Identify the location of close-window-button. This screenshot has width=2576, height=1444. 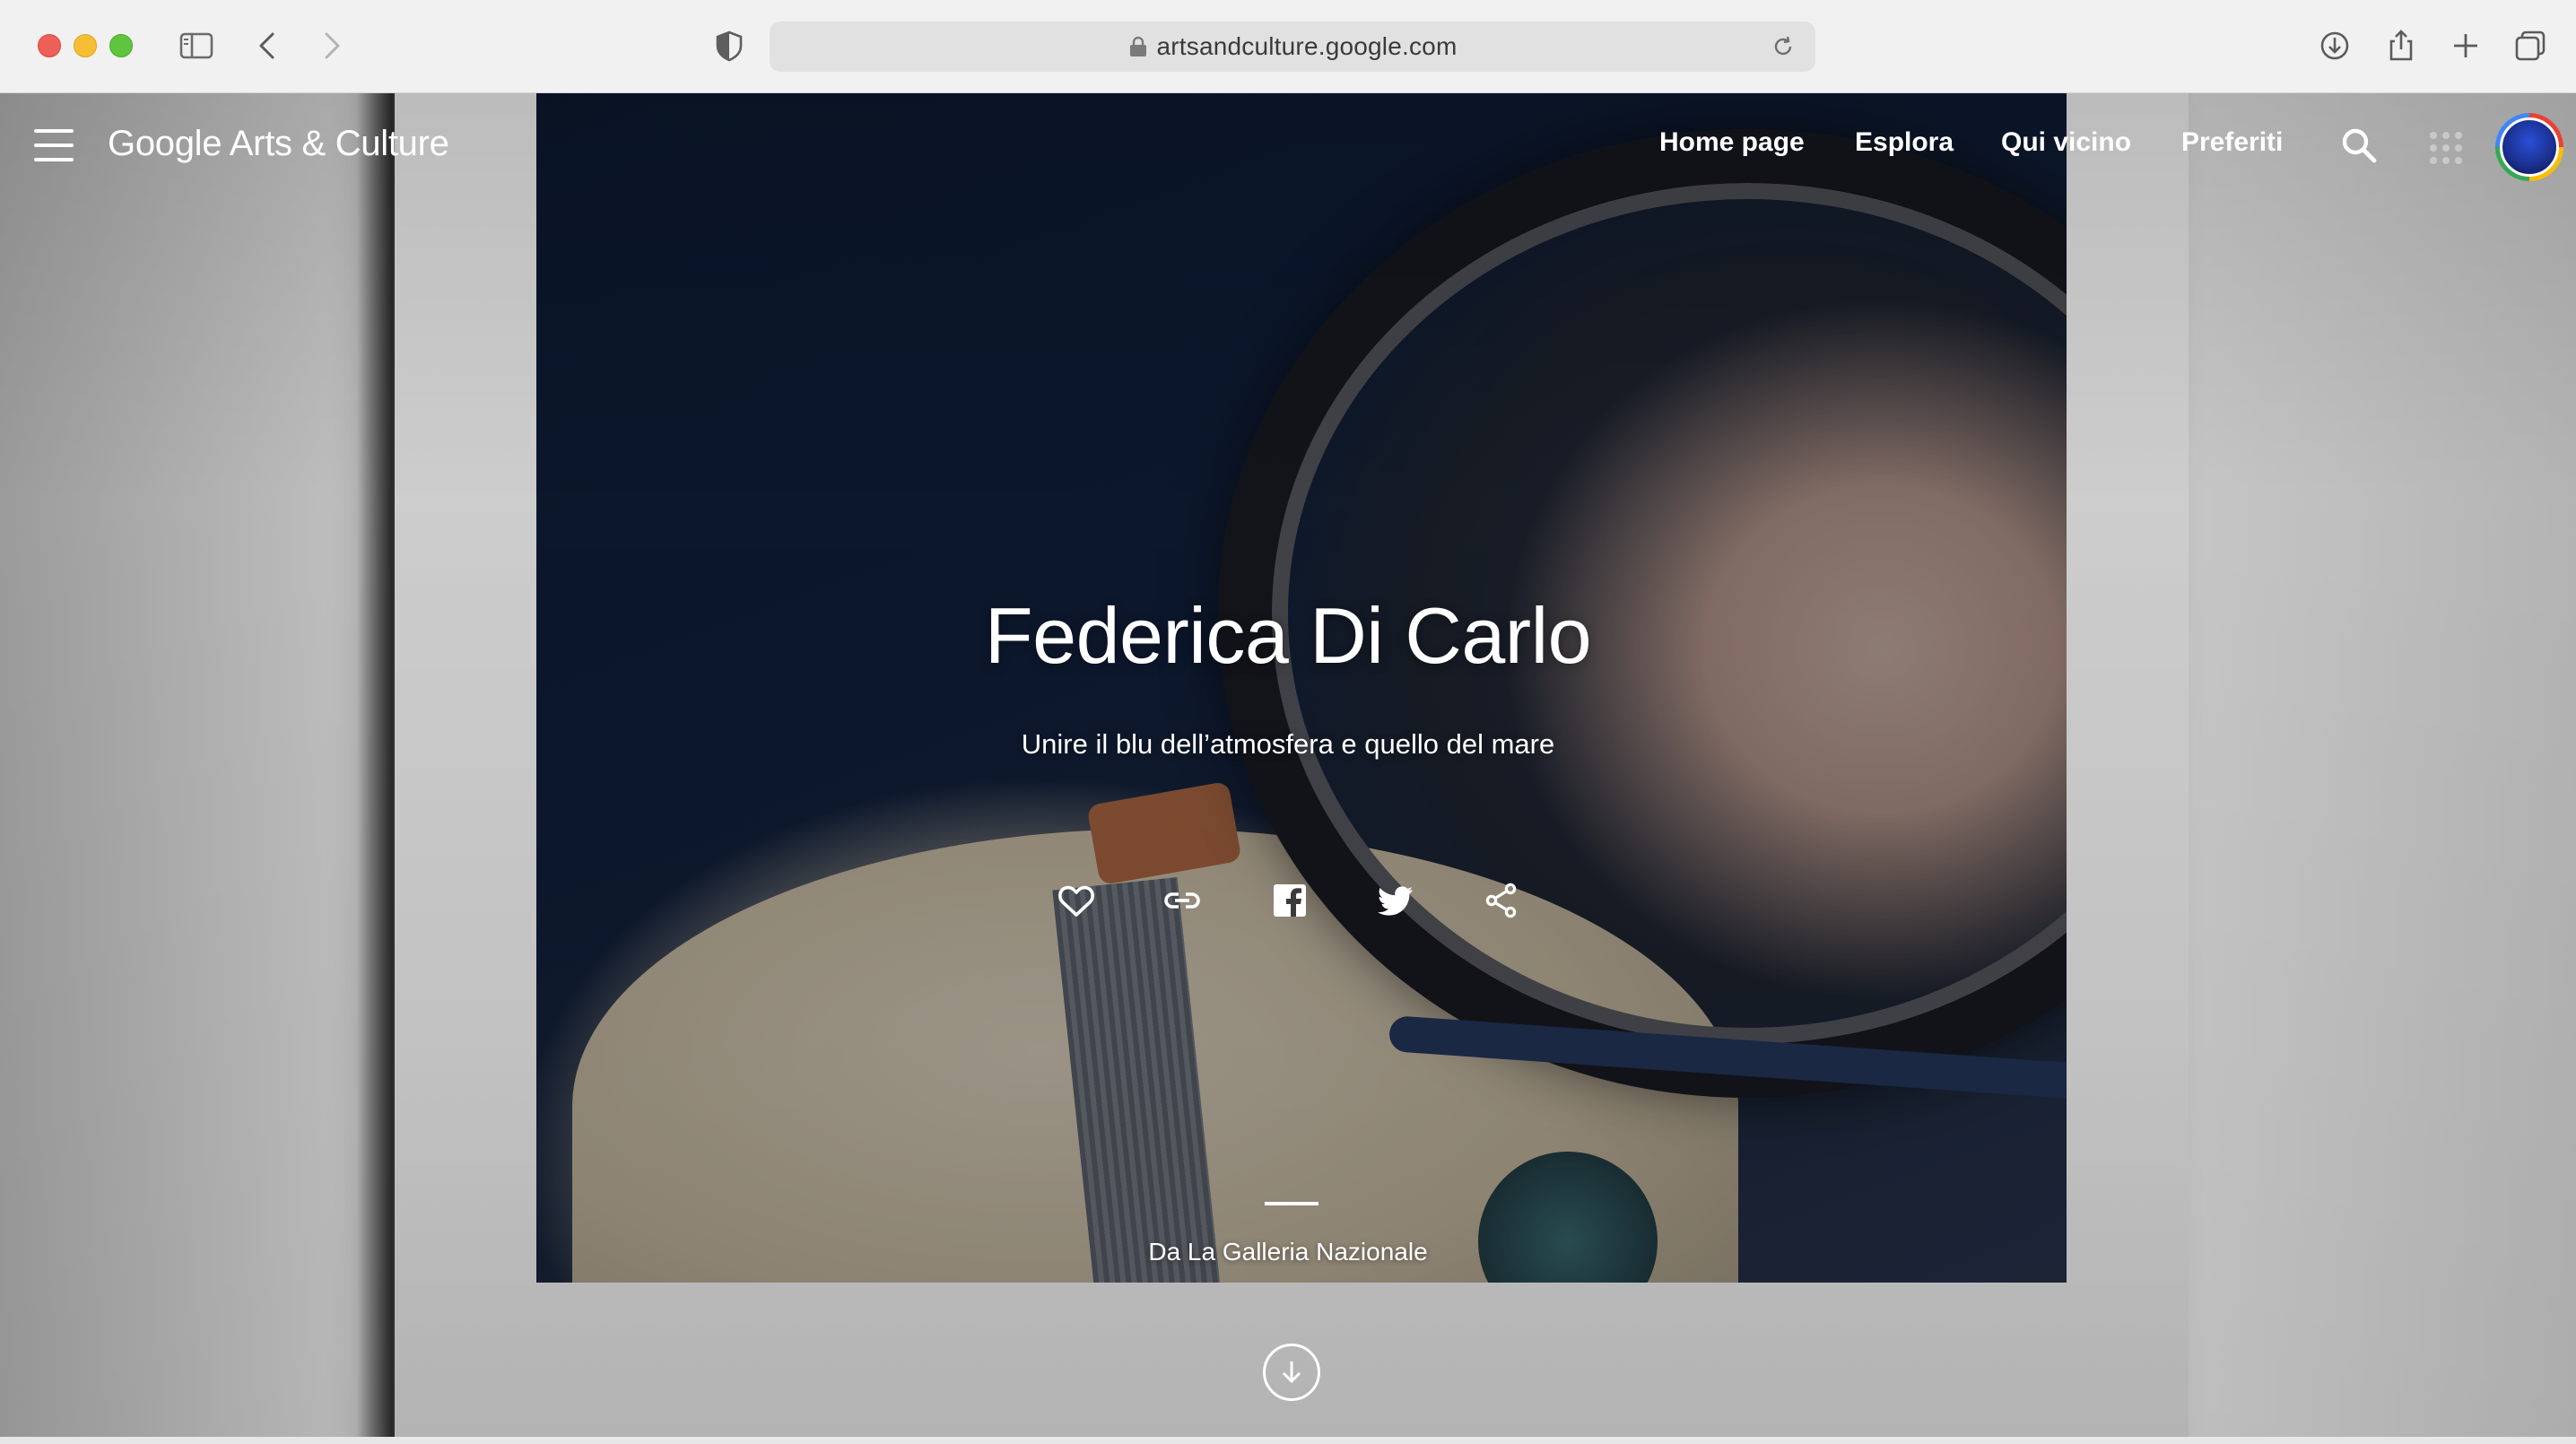
(49, 45).